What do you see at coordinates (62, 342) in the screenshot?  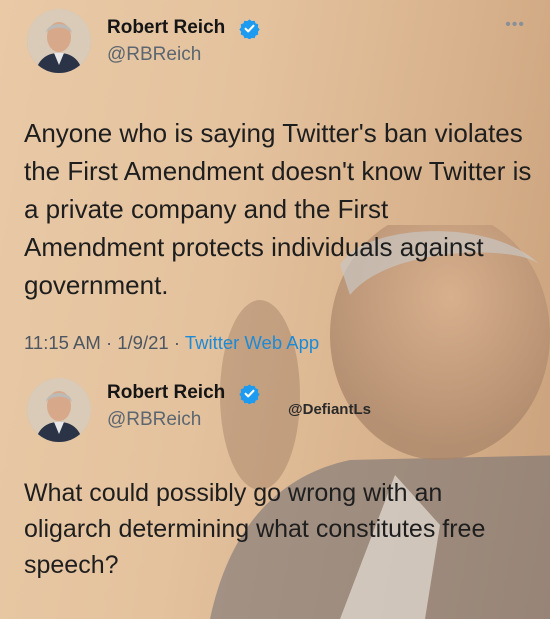 I see `tweet-time: 11:15 AM` at bounding box center [62, 342].